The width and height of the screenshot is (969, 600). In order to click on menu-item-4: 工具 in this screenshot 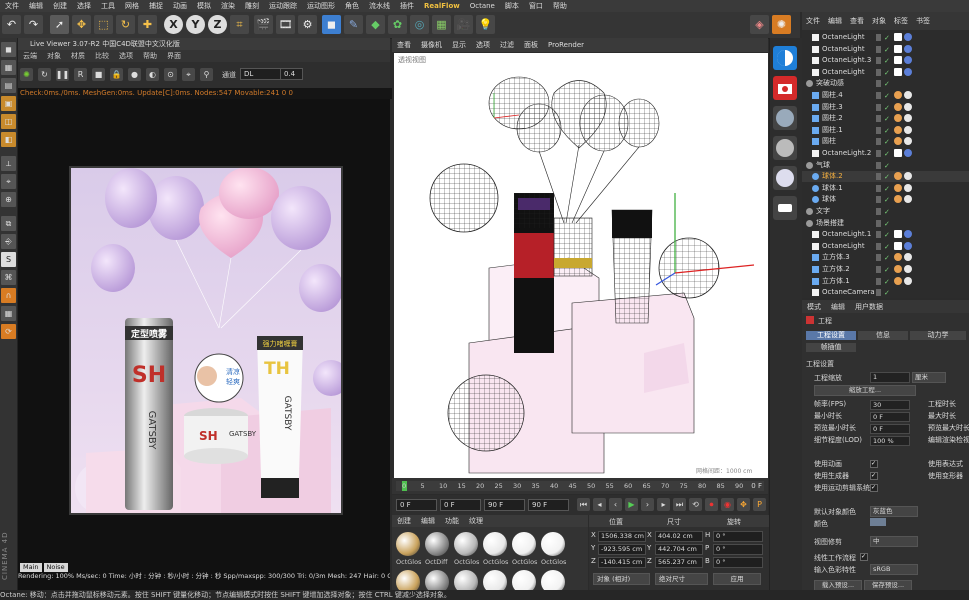, I will do `click(108, 6)`.